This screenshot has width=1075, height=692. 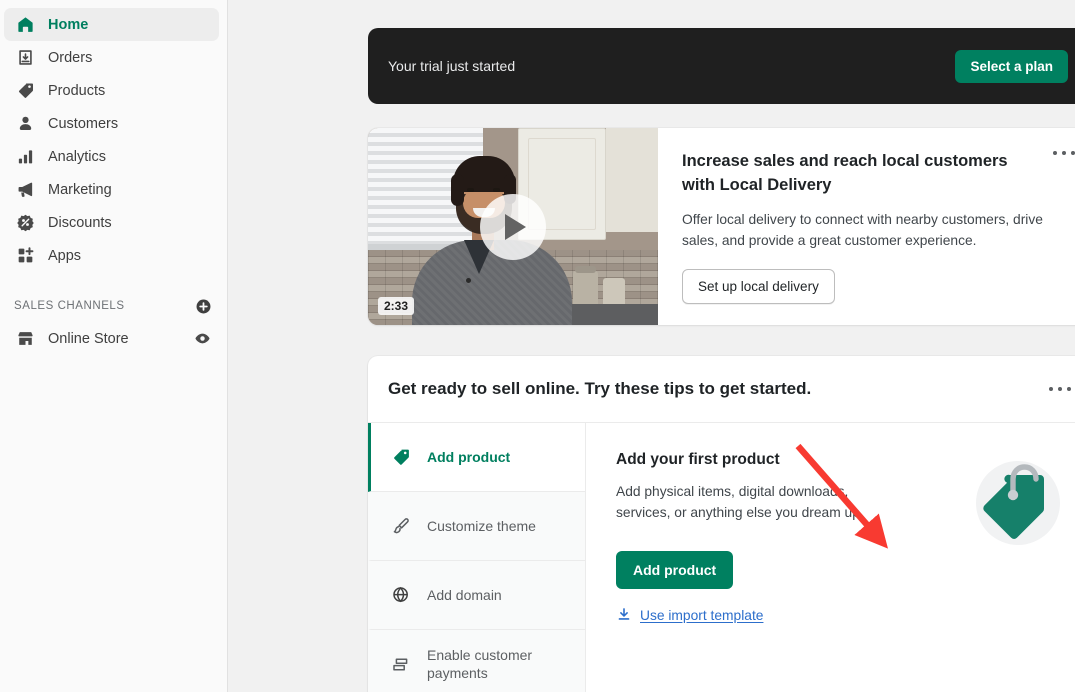 What do you see at coordinates (614, 292) in the screenshot?
I see `kitchen-jar-small` at bounding box center [614, 292].